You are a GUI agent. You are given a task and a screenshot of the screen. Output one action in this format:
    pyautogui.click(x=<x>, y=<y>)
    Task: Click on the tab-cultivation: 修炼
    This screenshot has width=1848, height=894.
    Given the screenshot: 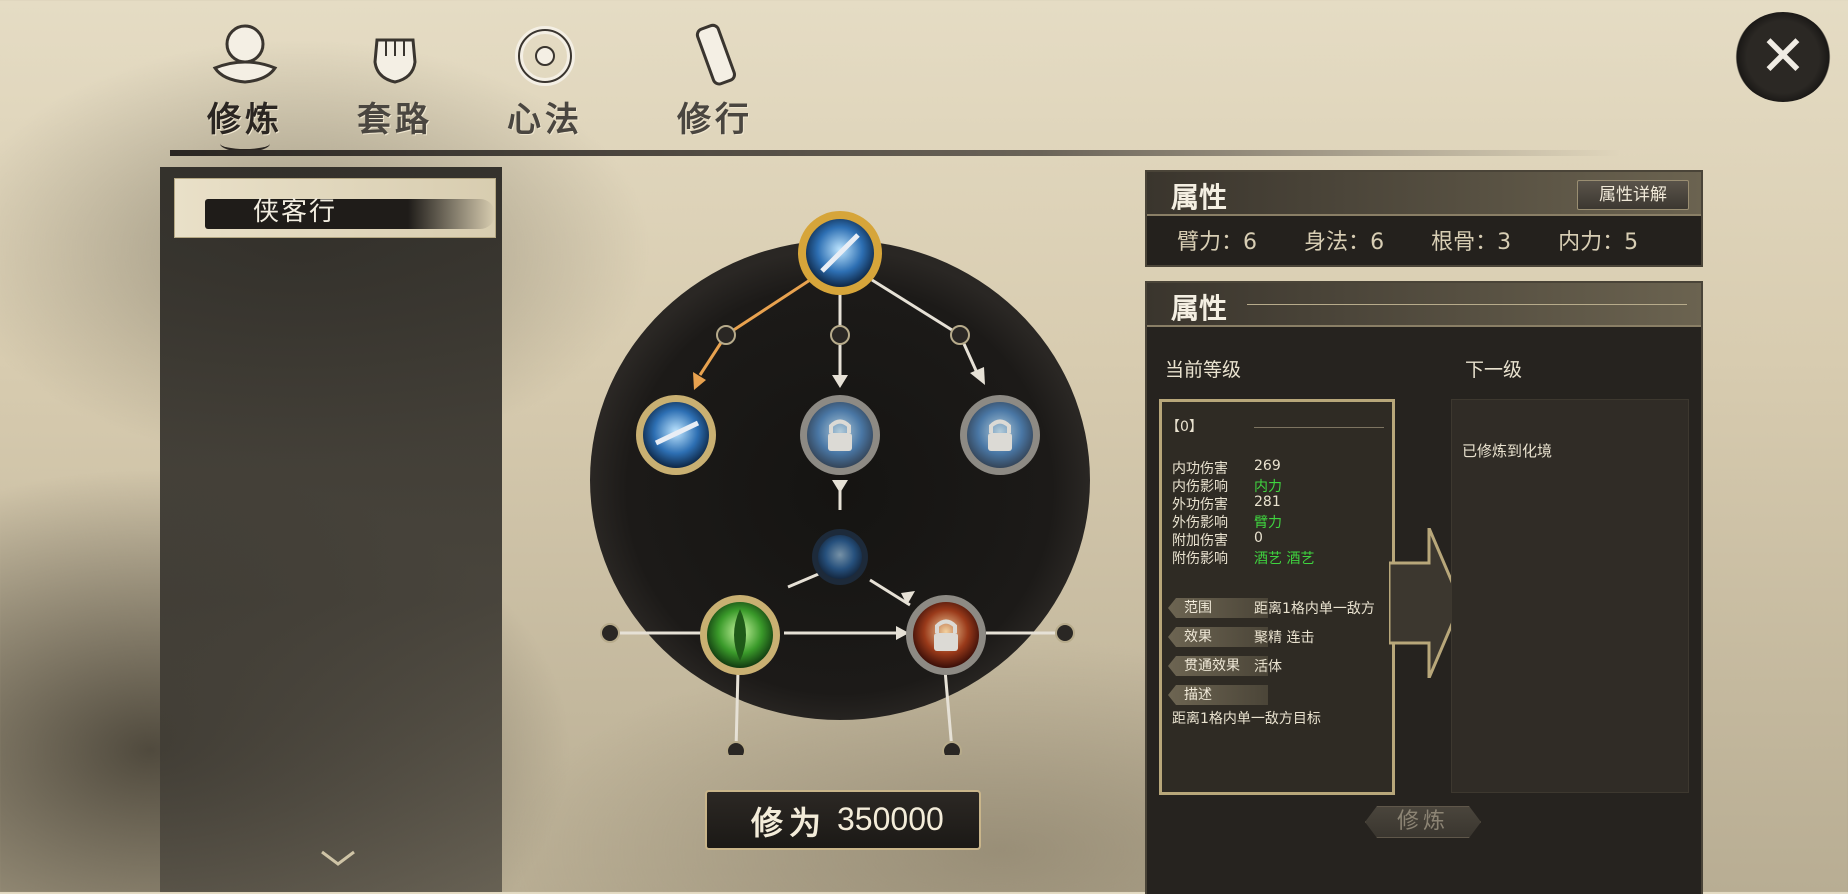 What is the action you would take?
    pyautogui.click(x=245, y=86)
    